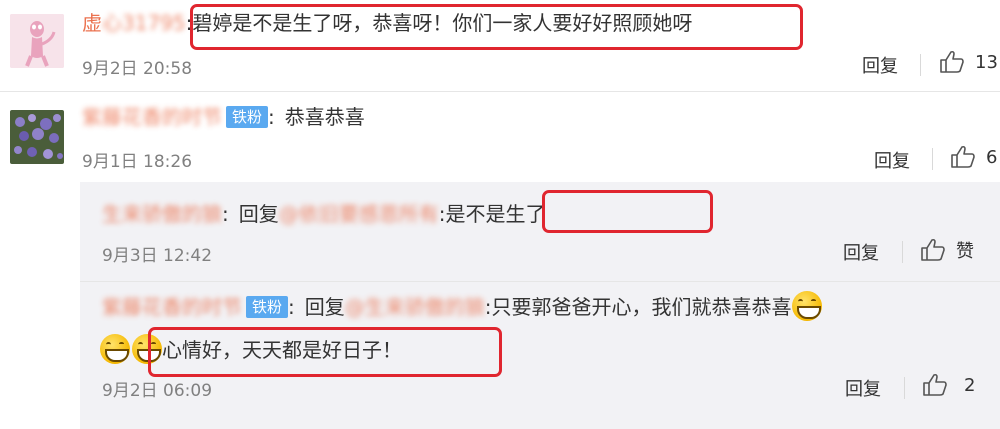 The height and width of the screenshot is (429, 1000). Describe the element at coordinates (986, 62) in the screenshot. I see `like-count: 13` at that location.